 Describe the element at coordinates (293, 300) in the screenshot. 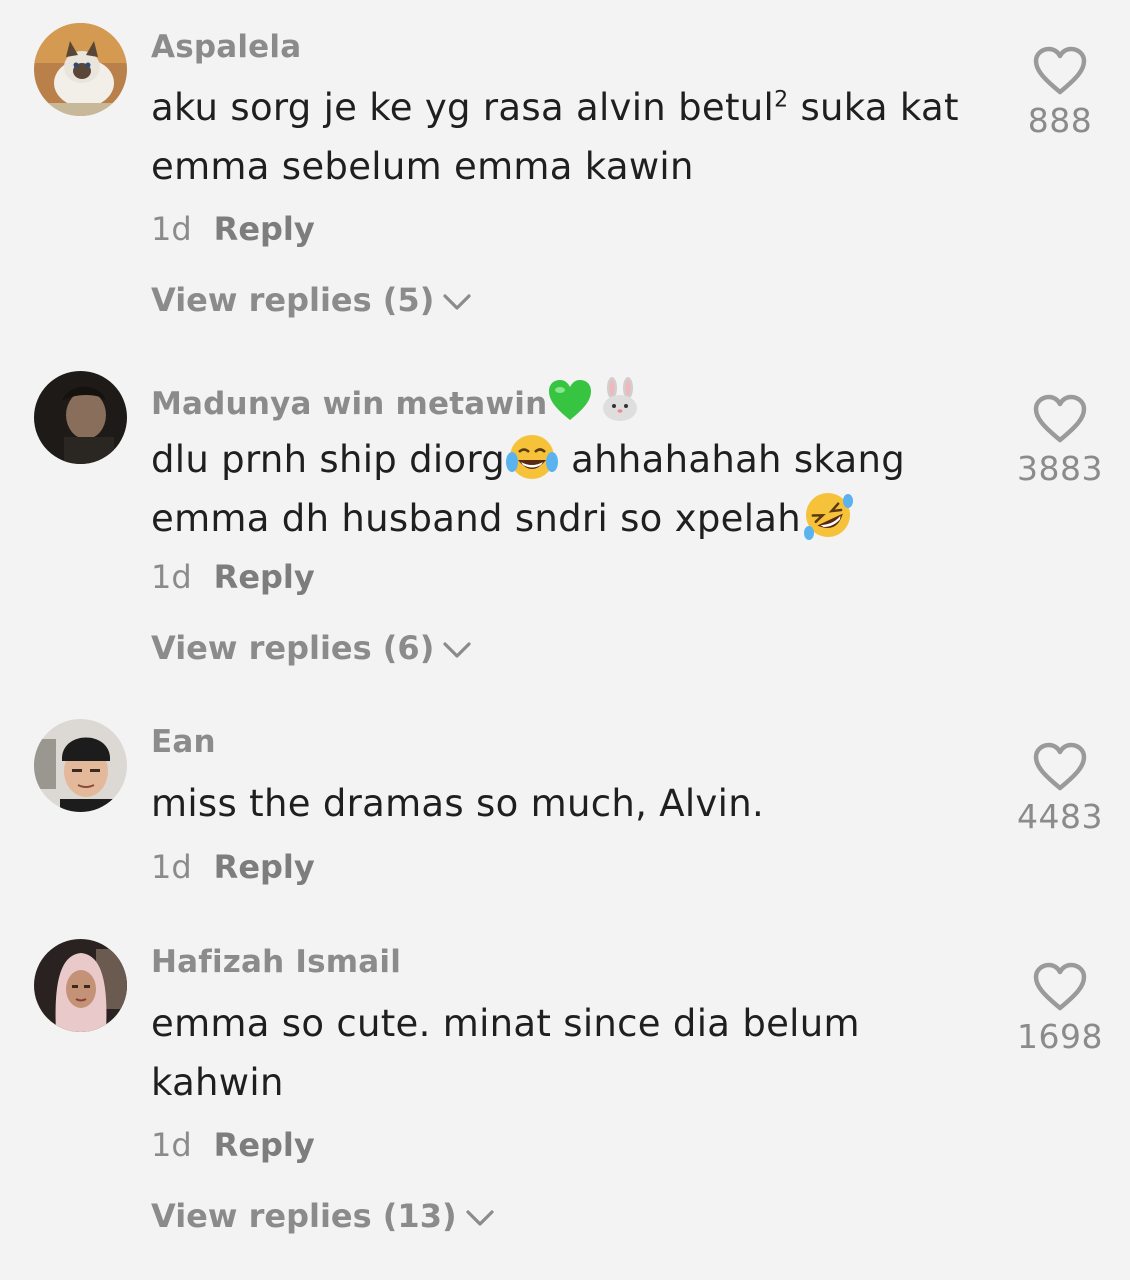

I see `view-replies-label: View replies (5)` at that location.